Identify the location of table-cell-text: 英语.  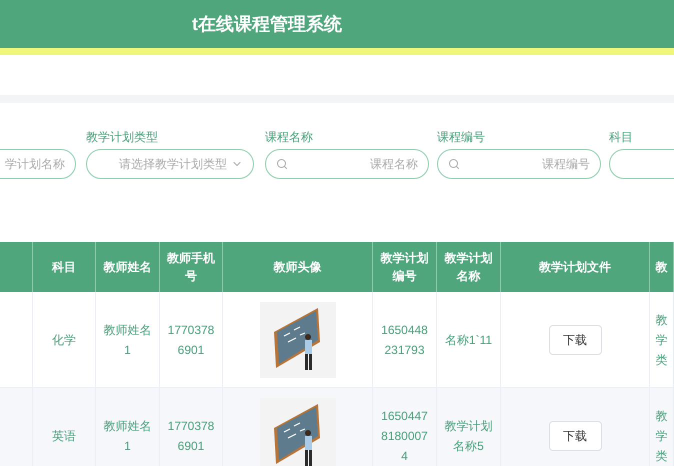
(64, 436).